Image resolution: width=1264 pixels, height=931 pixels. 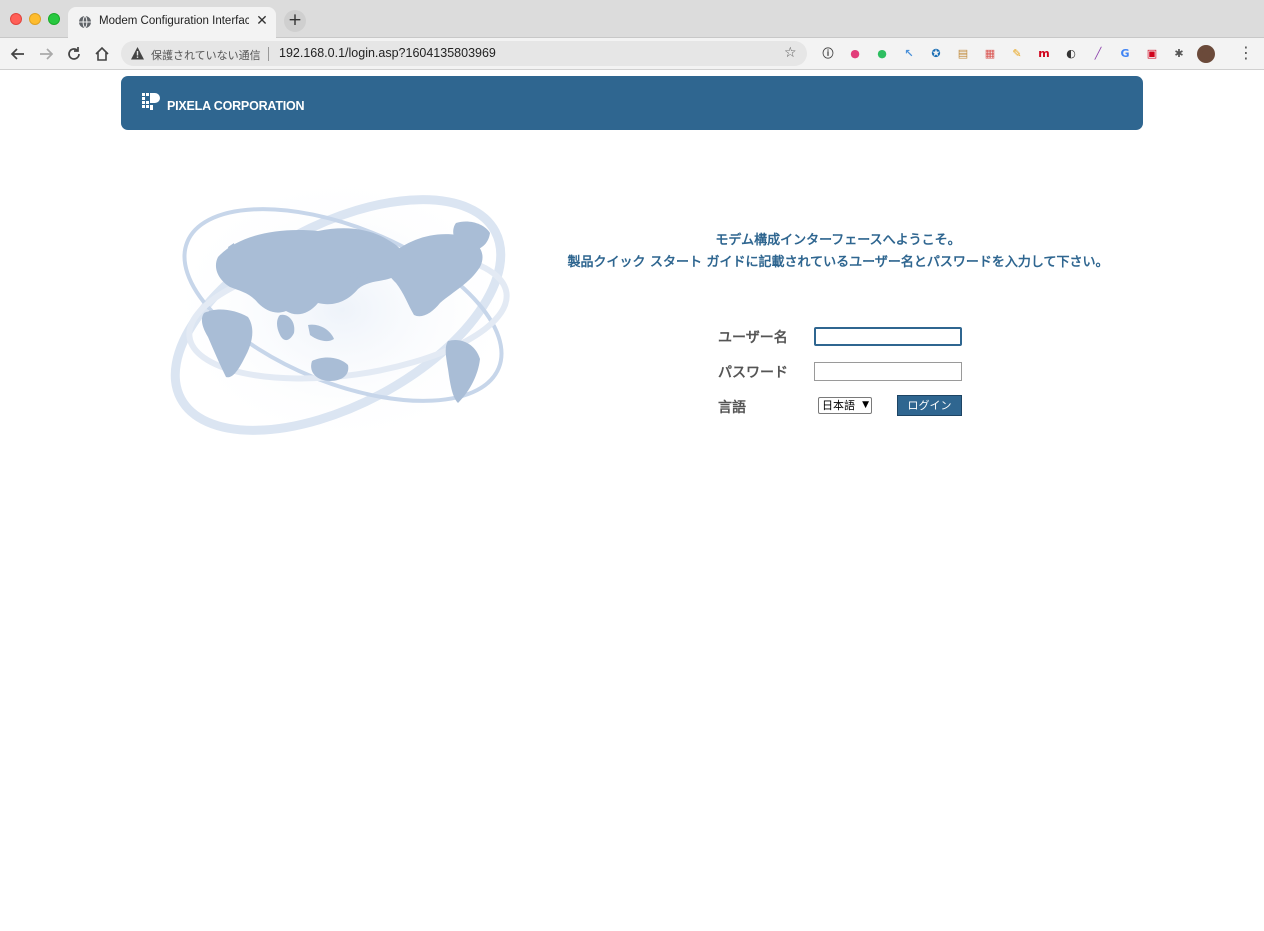 I want to click on browser-menu-icon: ⋮, so click(x=1246, y=54).